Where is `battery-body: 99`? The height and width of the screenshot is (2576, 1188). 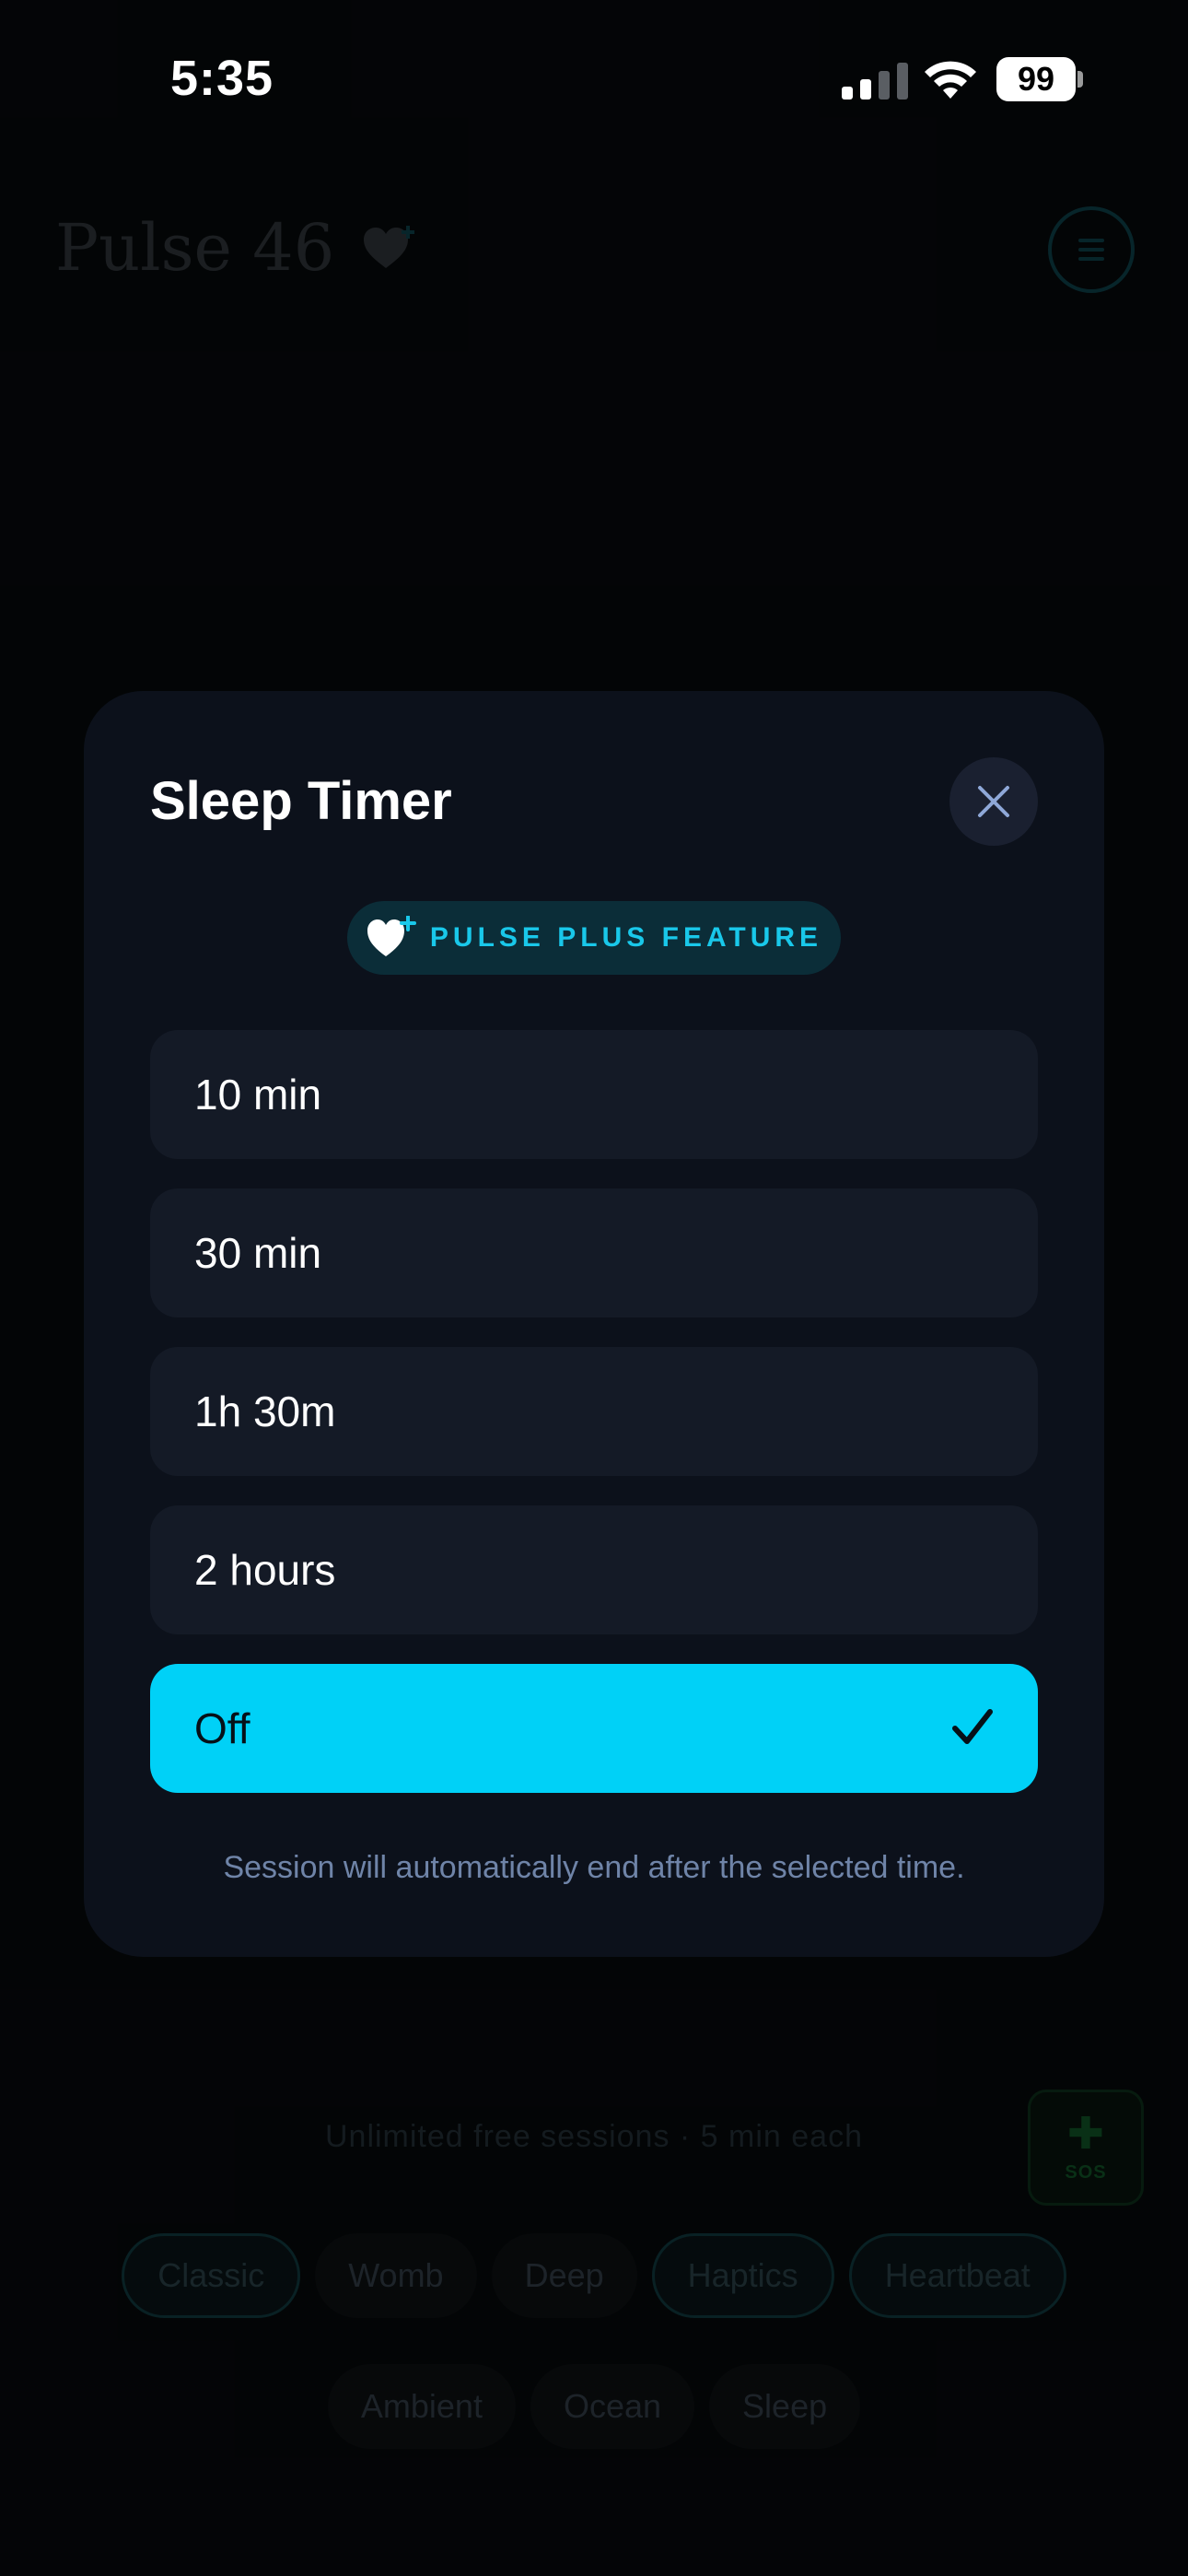 battery-body: 99 is located at coordinates (1036, 79).